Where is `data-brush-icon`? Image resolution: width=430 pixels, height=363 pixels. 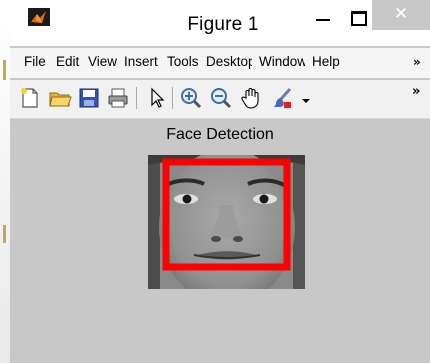
data-brush-icon is located at coordinates (282, 98).